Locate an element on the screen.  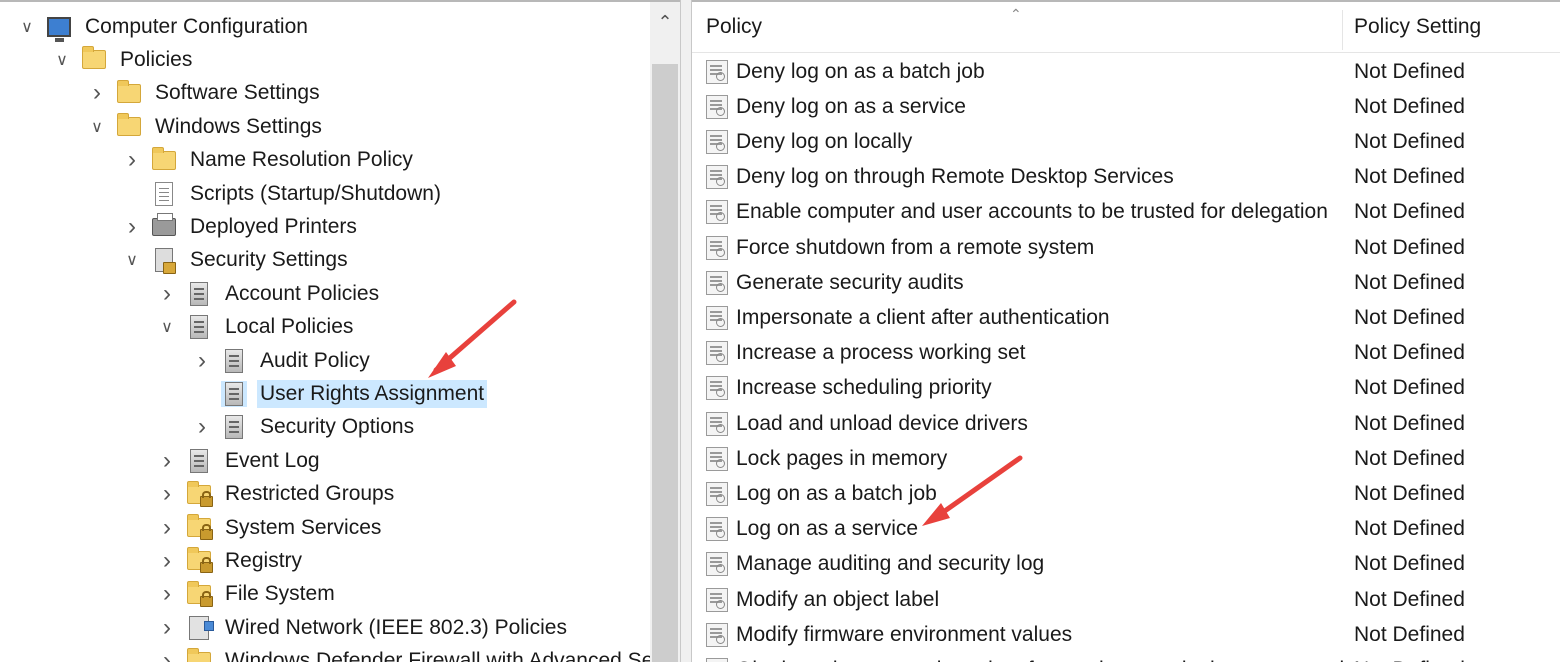
column-header-policy-setting: Policy Setting is located at coordinates (1454, 27).